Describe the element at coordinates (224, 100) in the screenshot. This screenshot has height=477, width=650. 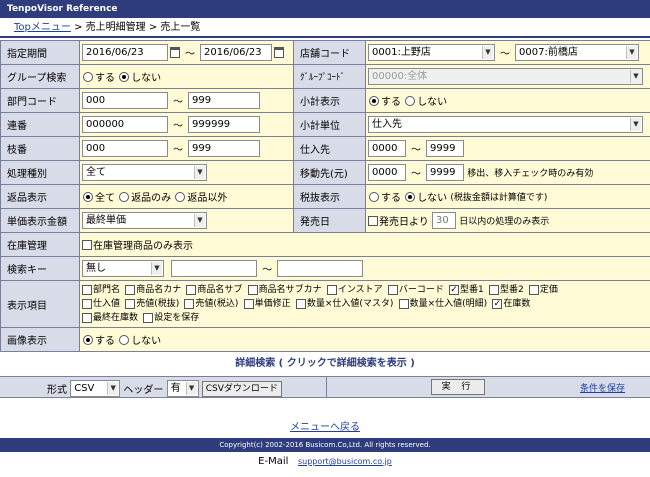
I see `dept-to-input: 999` at that location.